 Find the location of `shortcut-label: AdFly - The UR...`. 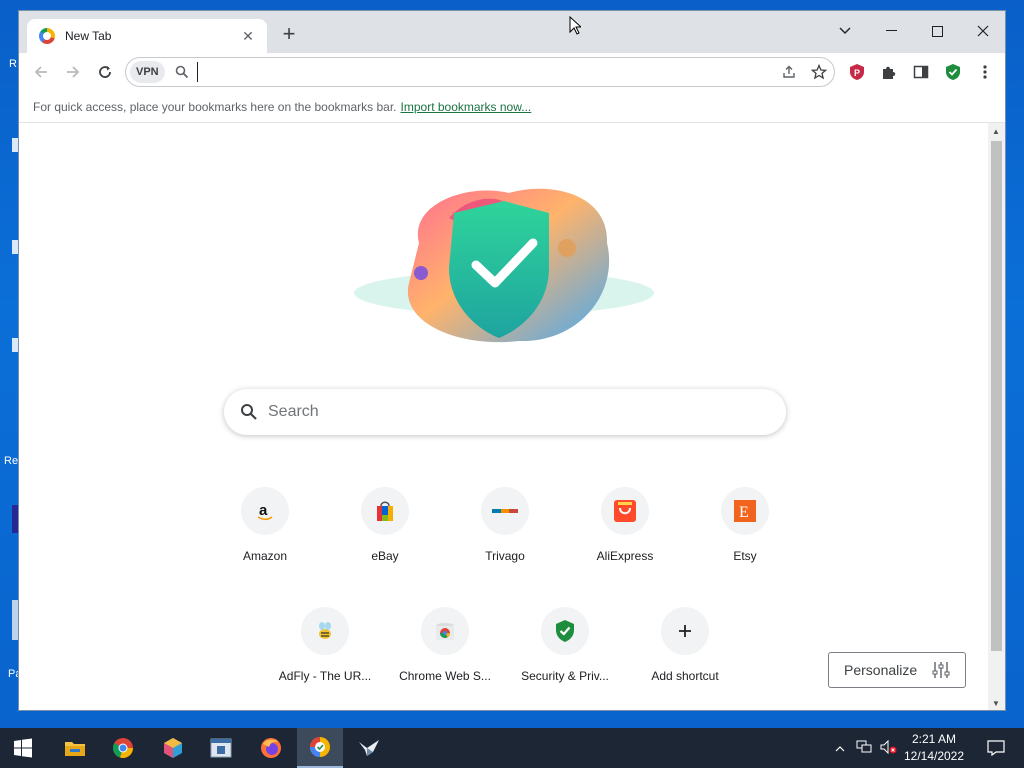

shortcut-label: AdFly - The UR... is located at coordinates (325, 676).